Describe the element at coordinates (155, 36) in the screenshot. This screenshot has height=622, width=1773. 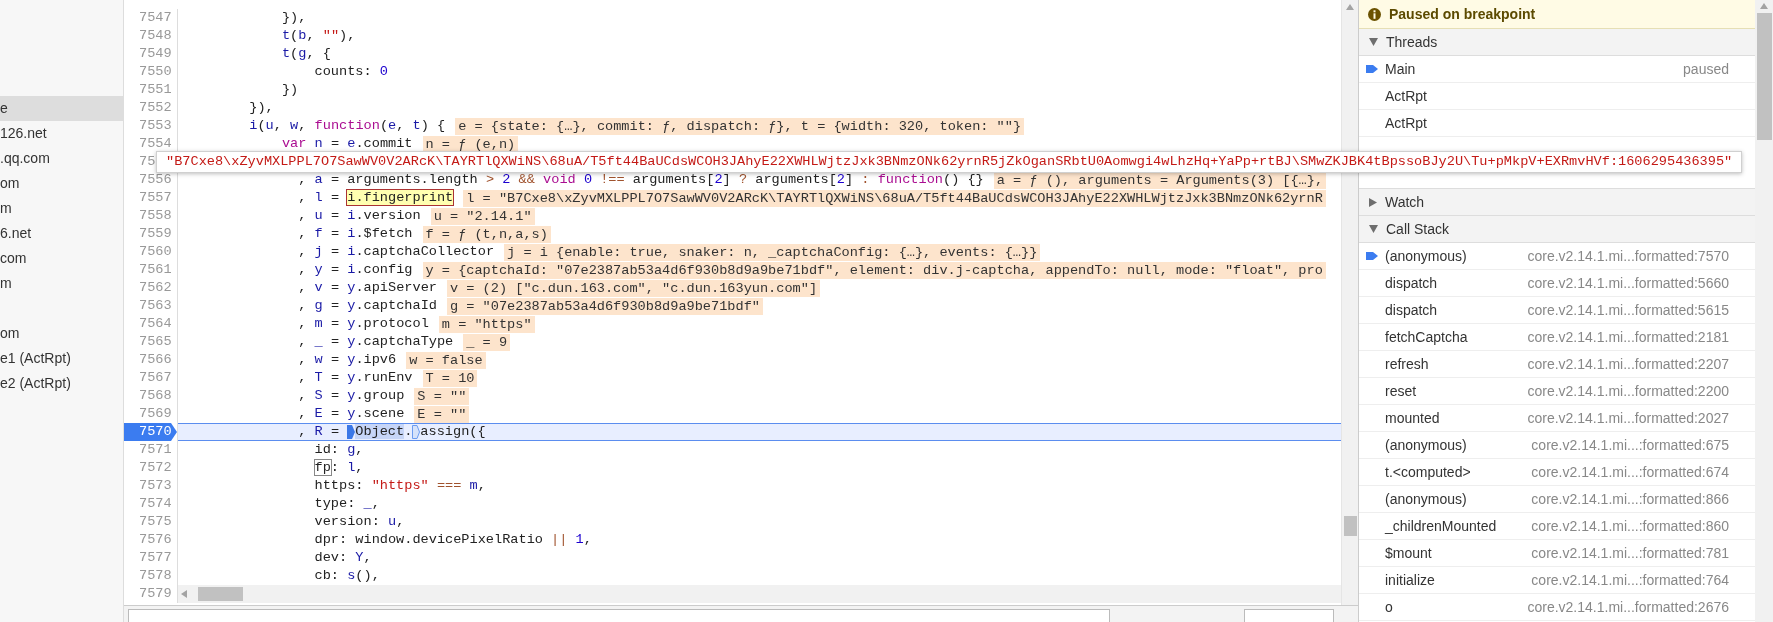
I see `line-number: 7548` at that location.